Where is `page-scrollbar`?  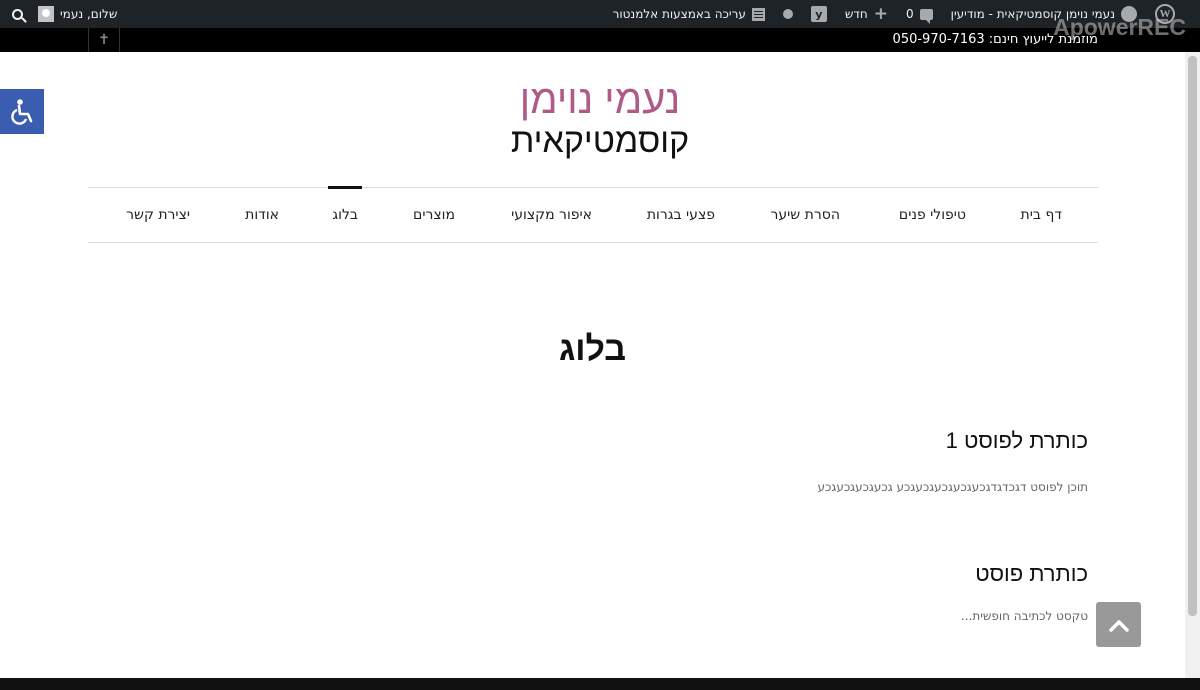 page-scrollbar is located at coordinates (1192, 365).